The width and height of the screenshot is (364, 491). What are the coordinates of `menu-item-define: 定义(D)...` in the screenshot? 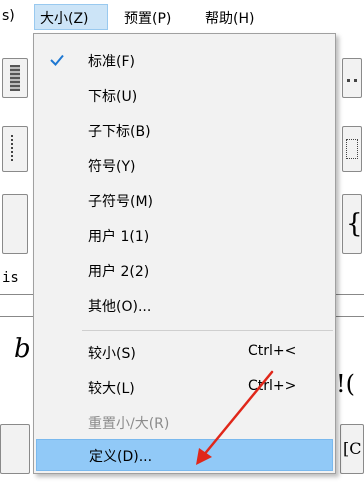 It's located at (184, 455).